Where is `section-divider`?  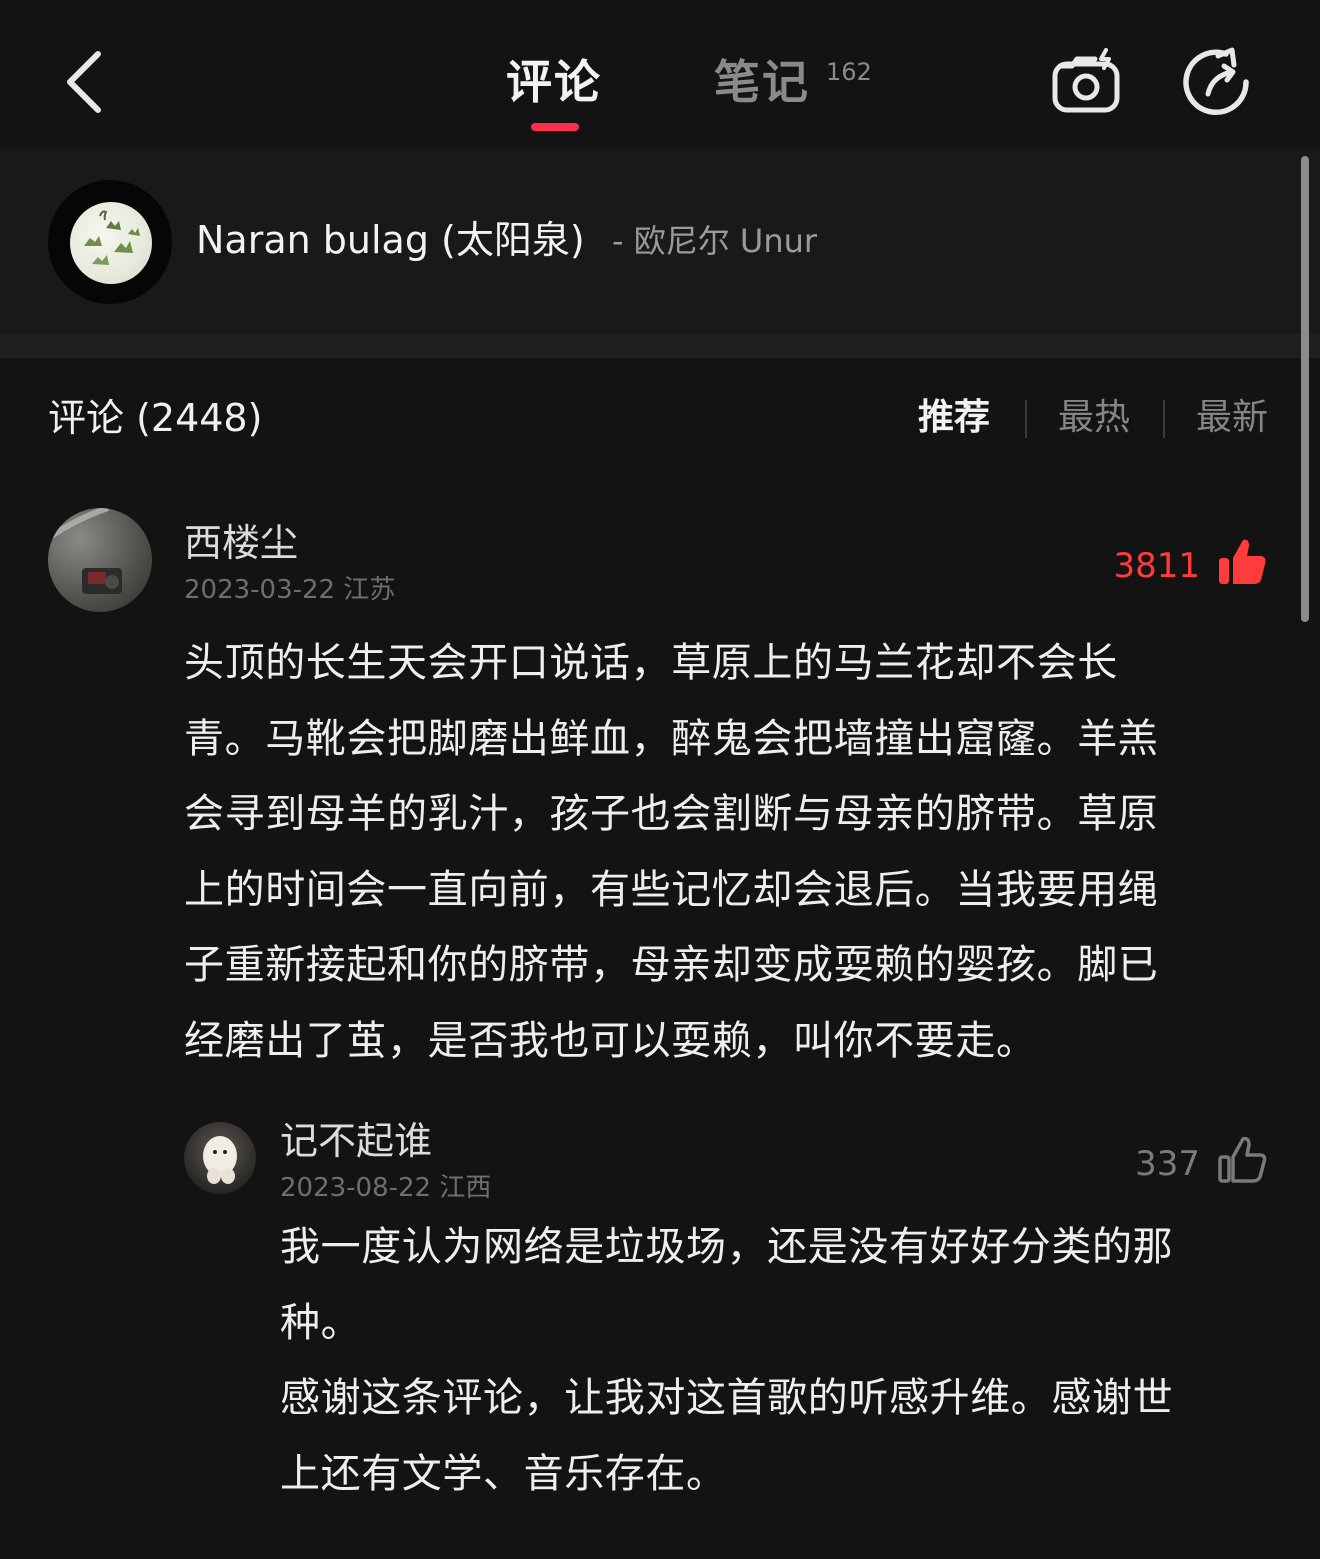 section-divider is located at coordinates (660, 346).